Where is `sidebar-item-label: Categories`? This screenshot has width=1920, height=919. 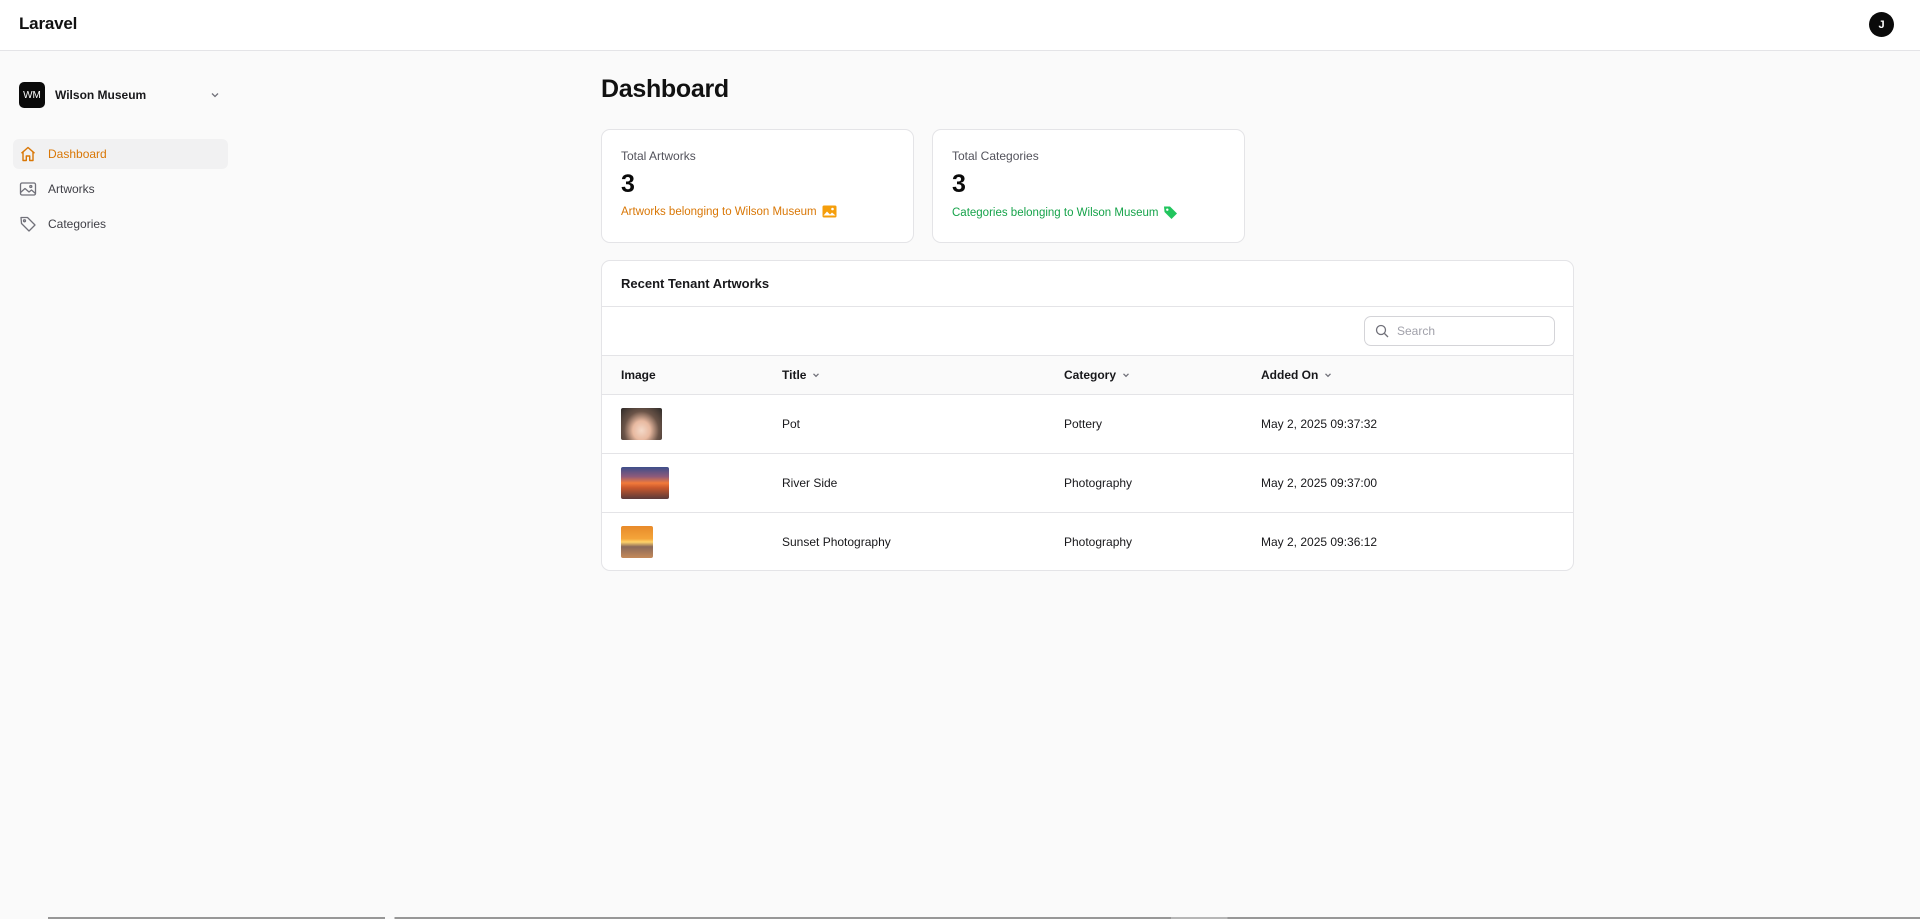
sidebar-item-label: Categories is located at coordinates (77, 224).